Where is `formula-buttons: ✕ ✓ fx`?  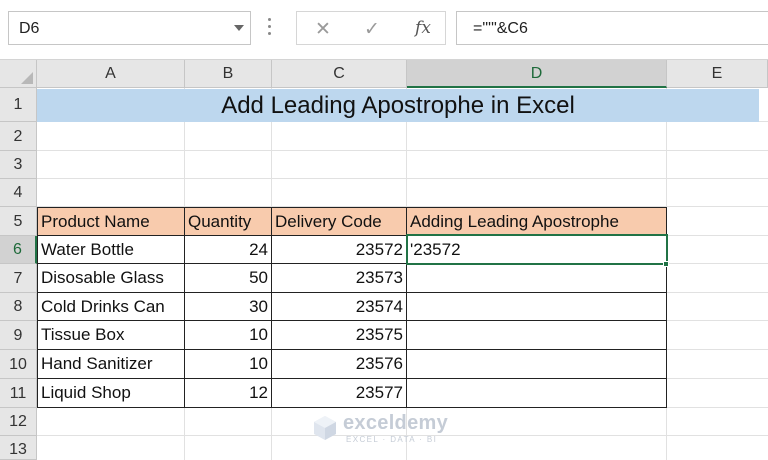 formula-buttons: ✕ ✓ fx is located at coordinates (371, 28).